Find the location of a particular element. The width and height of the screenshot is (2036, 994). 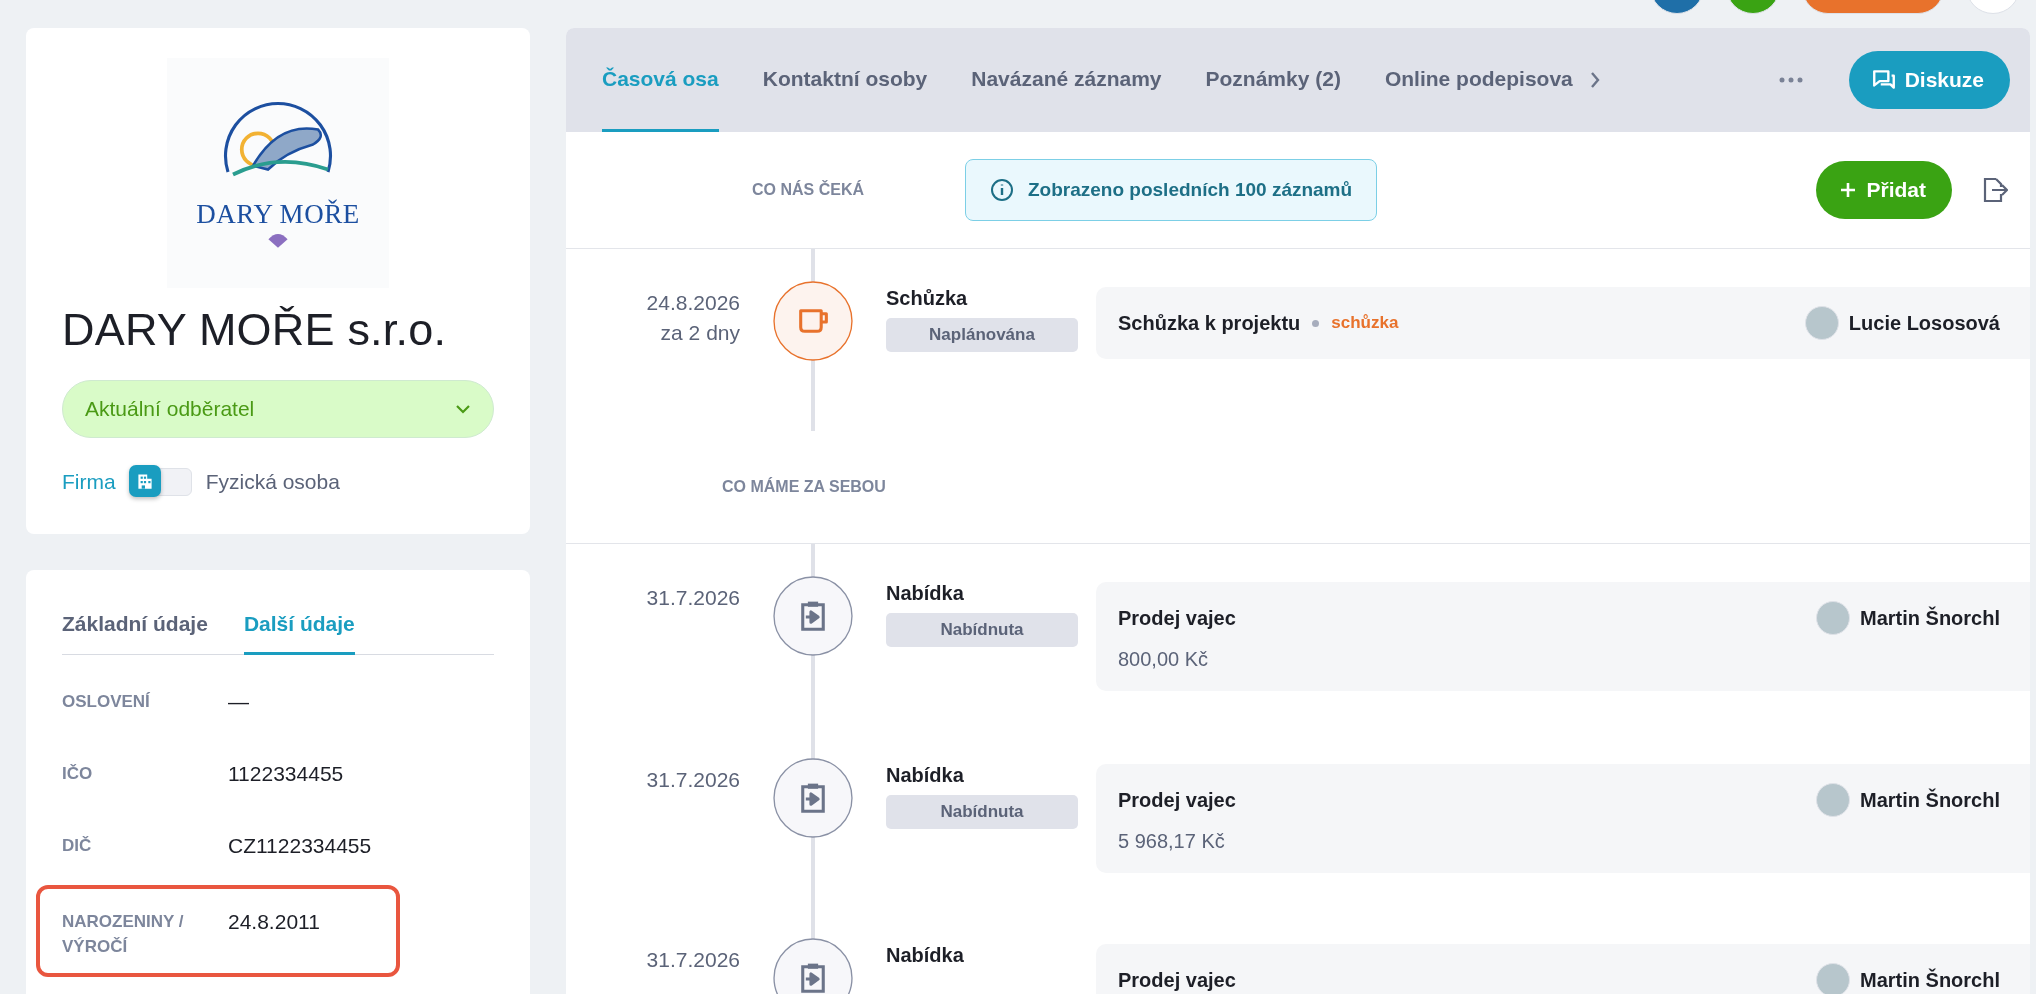

toggle-label: Fyzická osoba is located at coordinates (272, 482).